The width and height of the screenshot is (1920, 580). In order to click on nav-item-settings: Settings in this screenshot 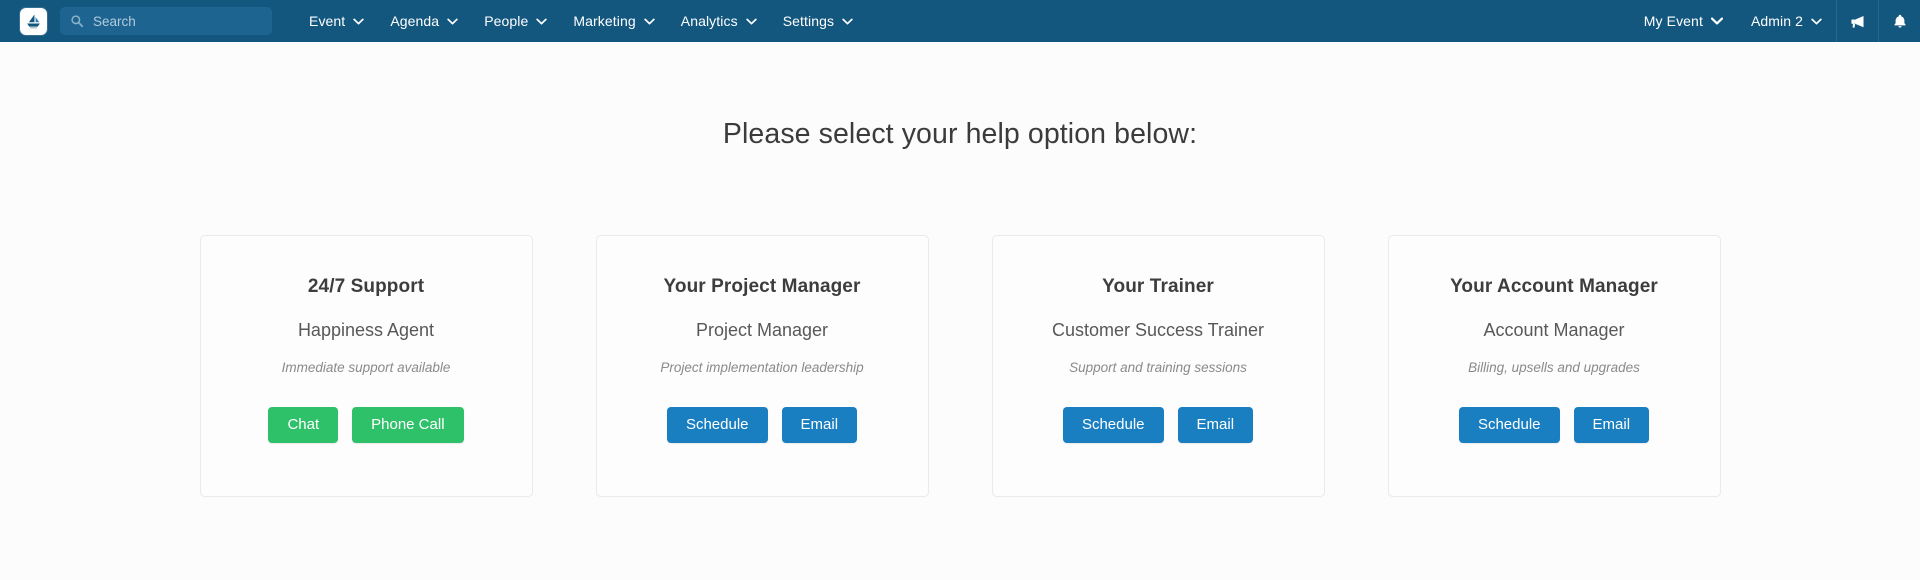, I will do `click(818, 21)`.